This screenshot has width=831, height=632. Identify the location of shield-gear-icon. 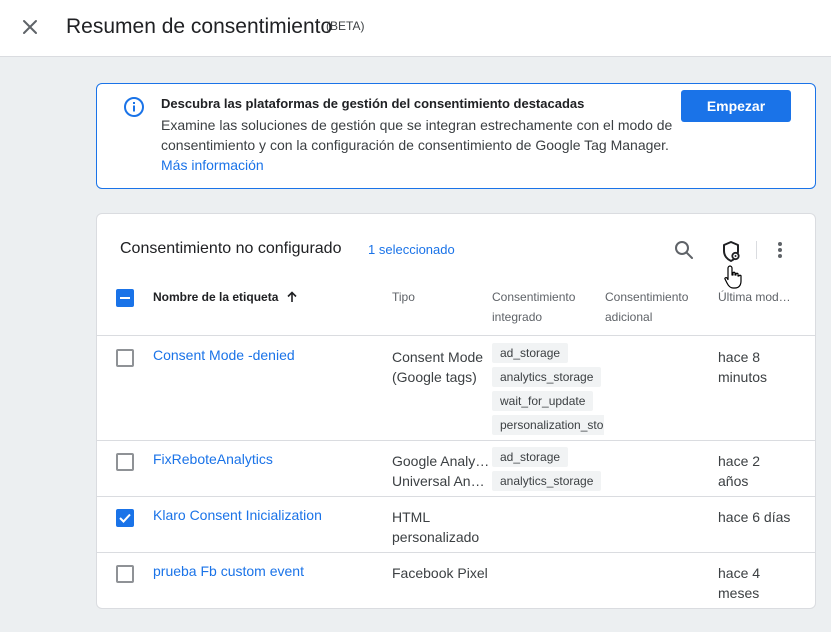
(732, 252).